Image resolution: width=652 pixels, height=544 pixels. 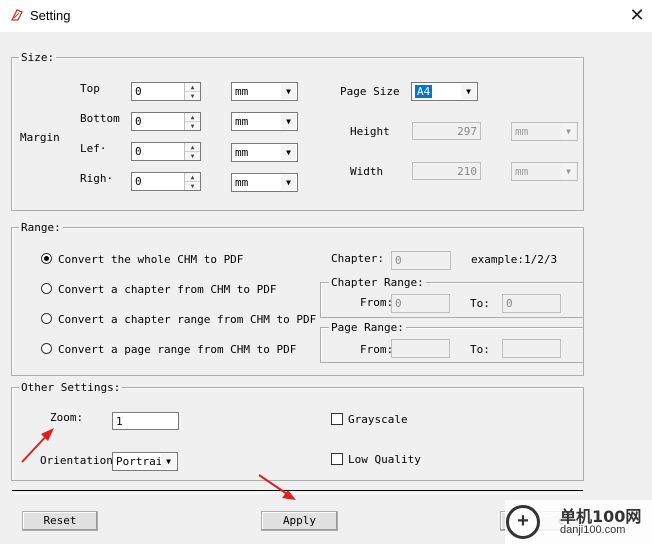 I want to click on margin-top-input: 0 ▲ ▼, so click(x=166, y=91).